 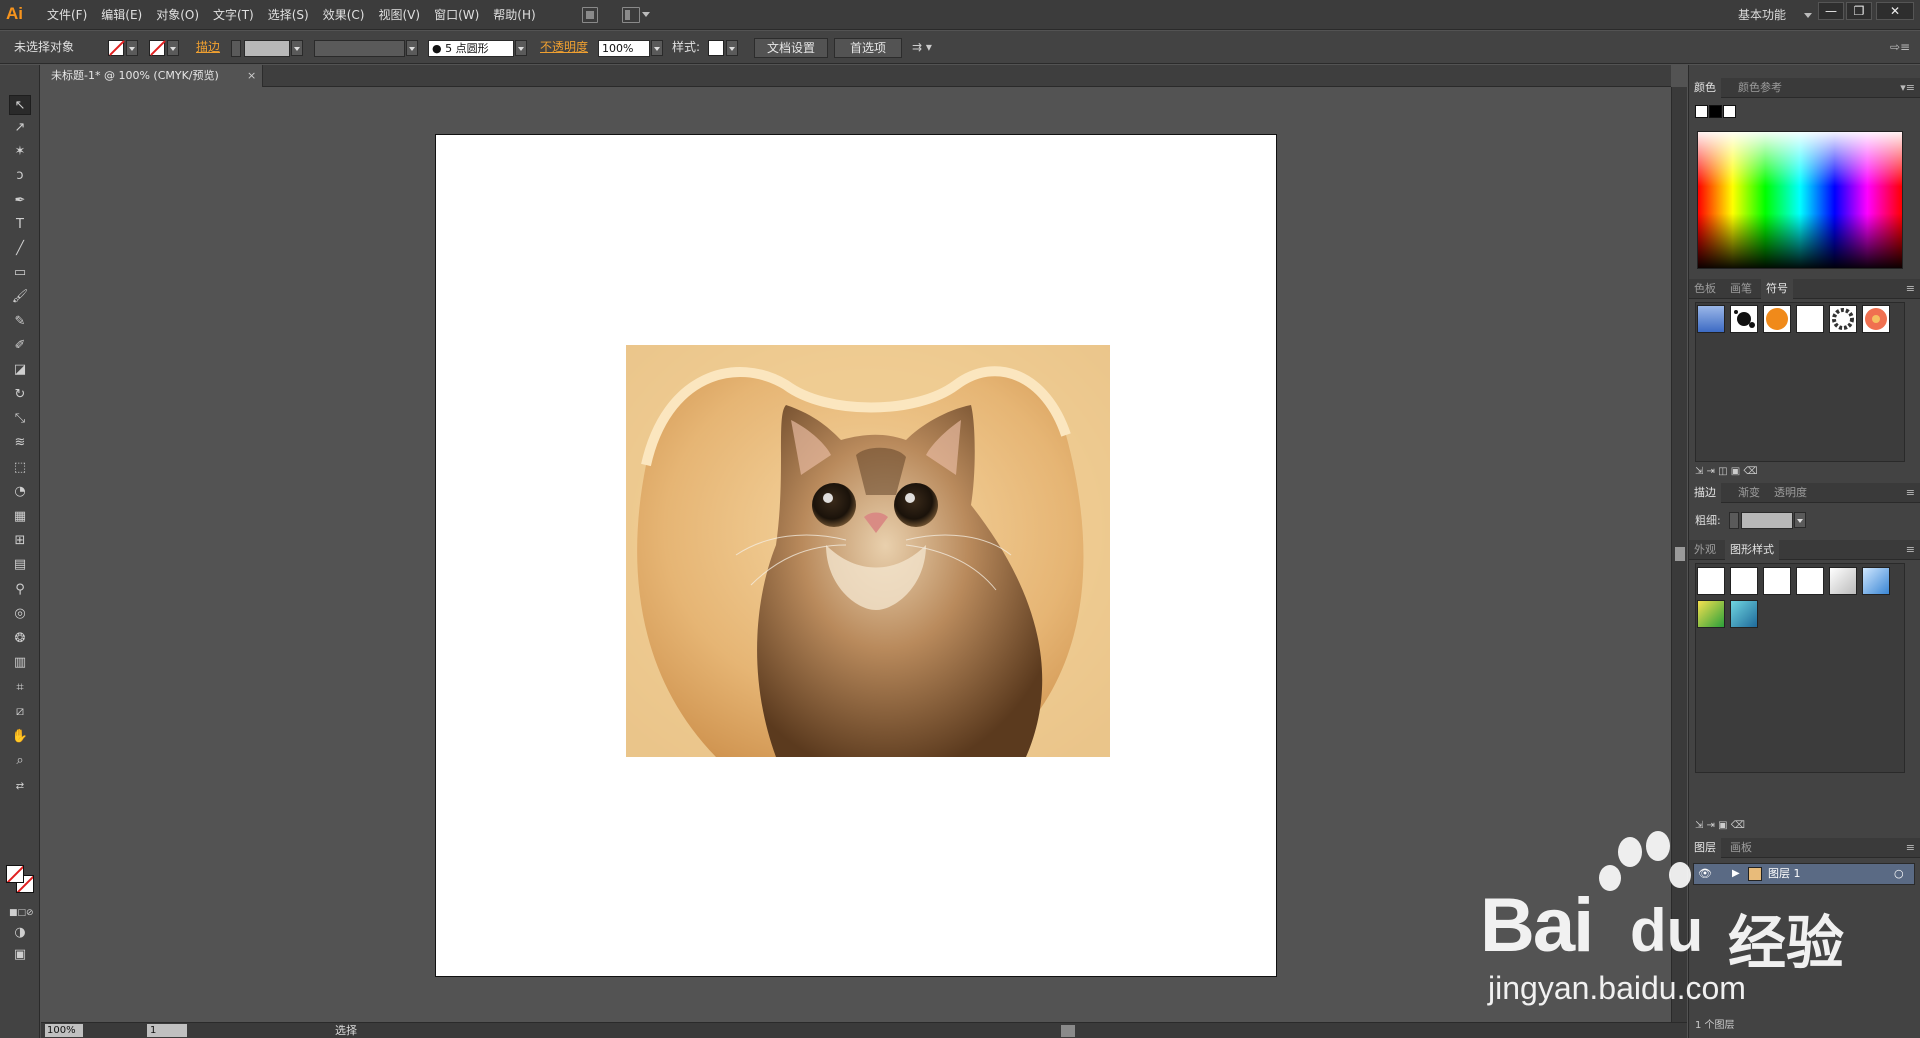 I want to click on rectangle-tool-icon: ▭, so click(x=20, y=273).